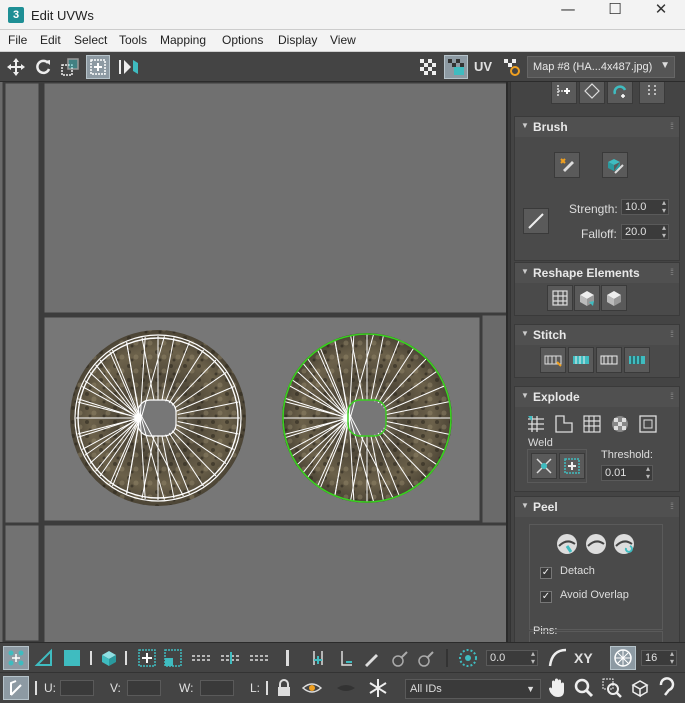 The height and width of the screenshot is (703, 685). What do you see at coordinates (312, 688) in the screenshot?
I see `show-hidden-button` at bounding box center [312, 688].